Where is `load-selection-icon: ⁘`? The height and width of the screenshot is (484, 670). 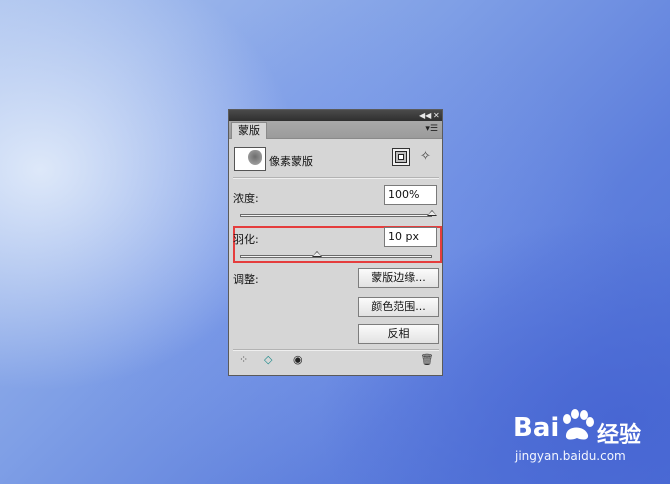 load-selection-icon: ⁘ is located at coordinates (243, 360).